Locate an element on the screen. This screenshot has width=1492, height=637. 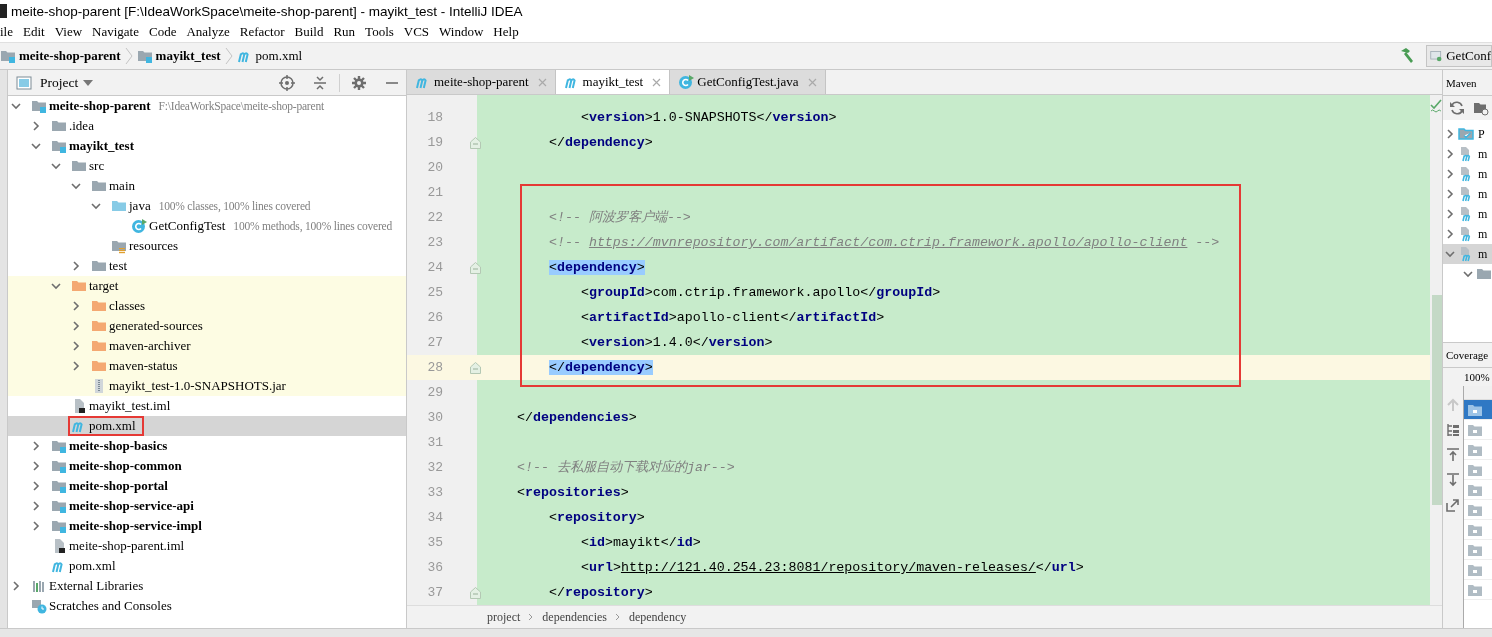
tree-row: main is located at coordinates (207, 186).